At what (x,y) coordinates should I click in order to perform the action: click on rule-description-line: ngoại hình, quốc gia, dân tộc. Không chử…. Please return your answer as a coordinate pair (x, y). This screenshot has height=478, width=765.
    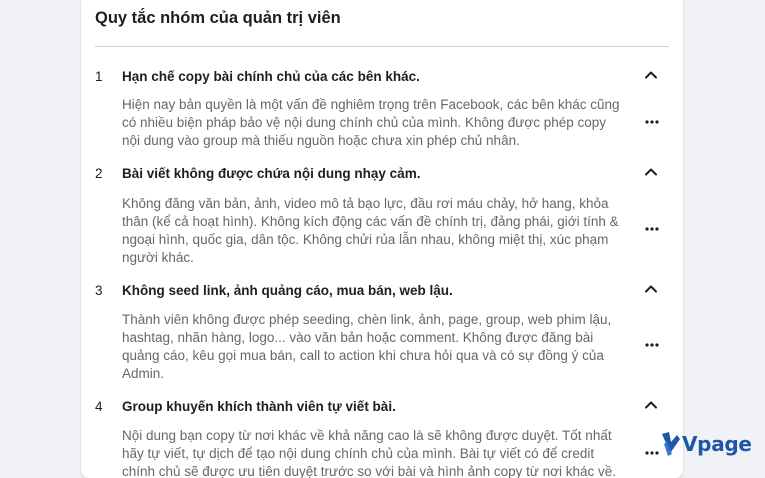
    Looking at the image, I should click on (365, 239).